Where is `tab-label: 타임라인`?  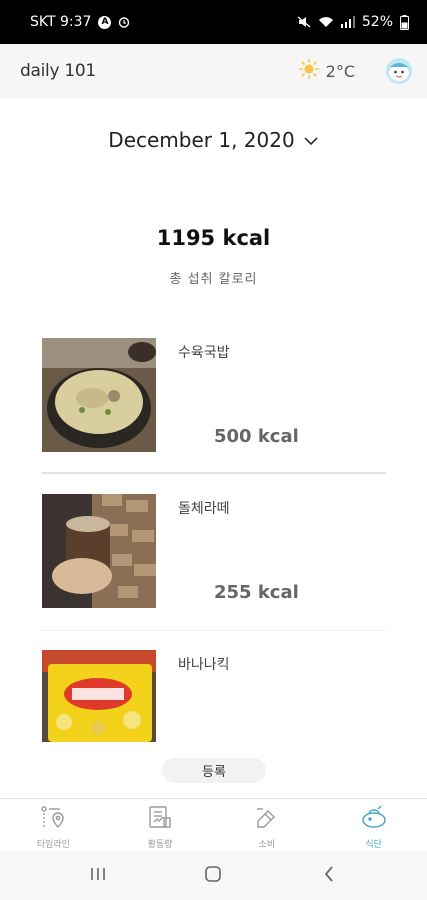 tab-label: 타임라인 is located at coordinates (53, 845).